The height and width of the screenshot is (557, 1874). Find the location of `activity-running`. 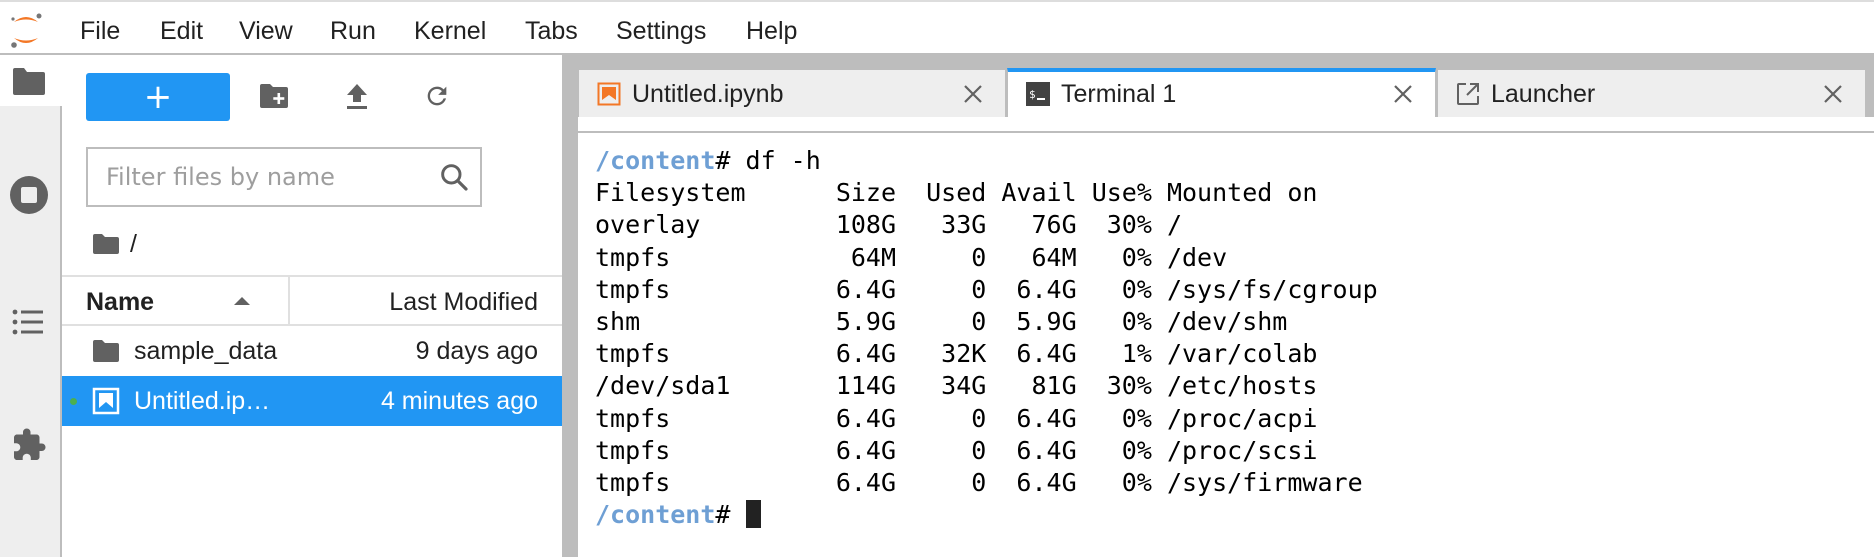

activity-running is located at coordinates (29, 195).